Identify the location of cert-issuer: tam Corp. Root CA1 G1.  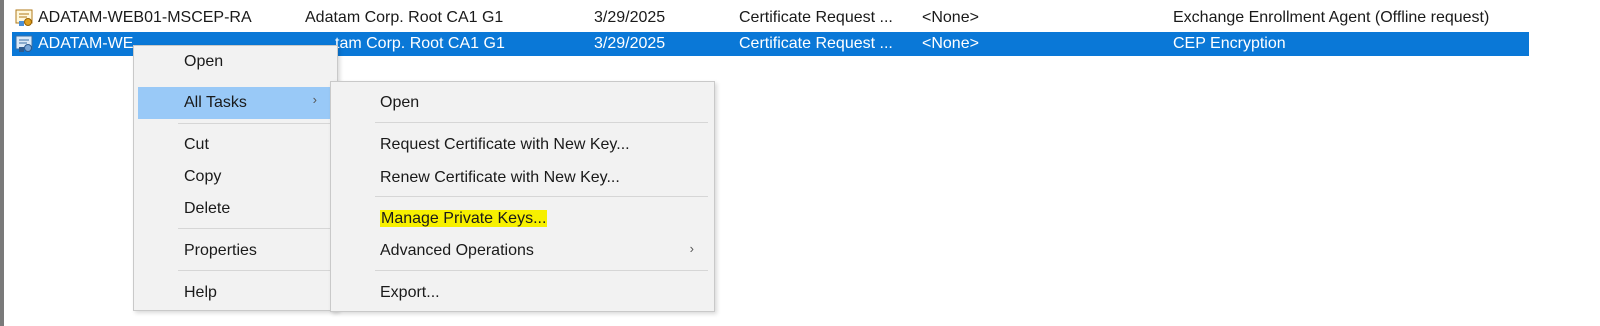
(420, 43).